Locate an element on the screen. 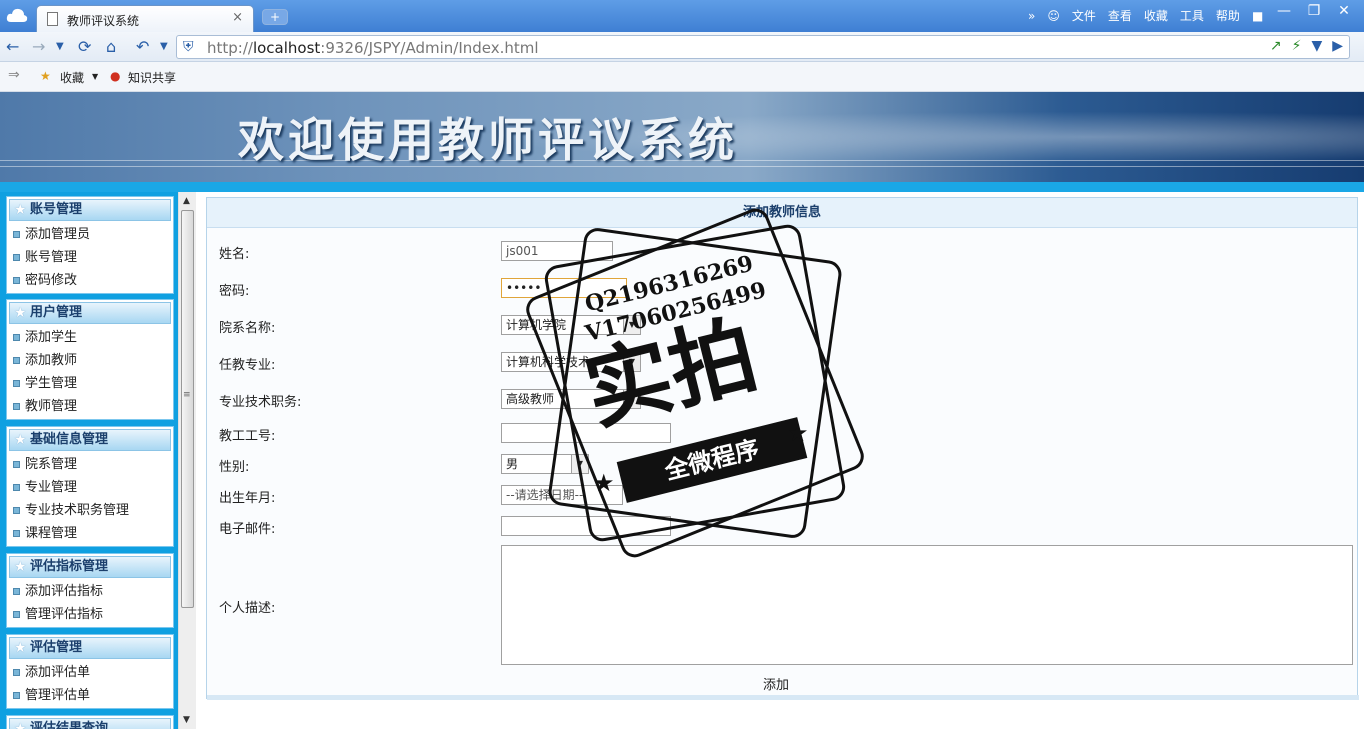 This screenshot has width=1364, height=729. group-header: ★ 评估指标管理 is located at coordinates (90, 567).